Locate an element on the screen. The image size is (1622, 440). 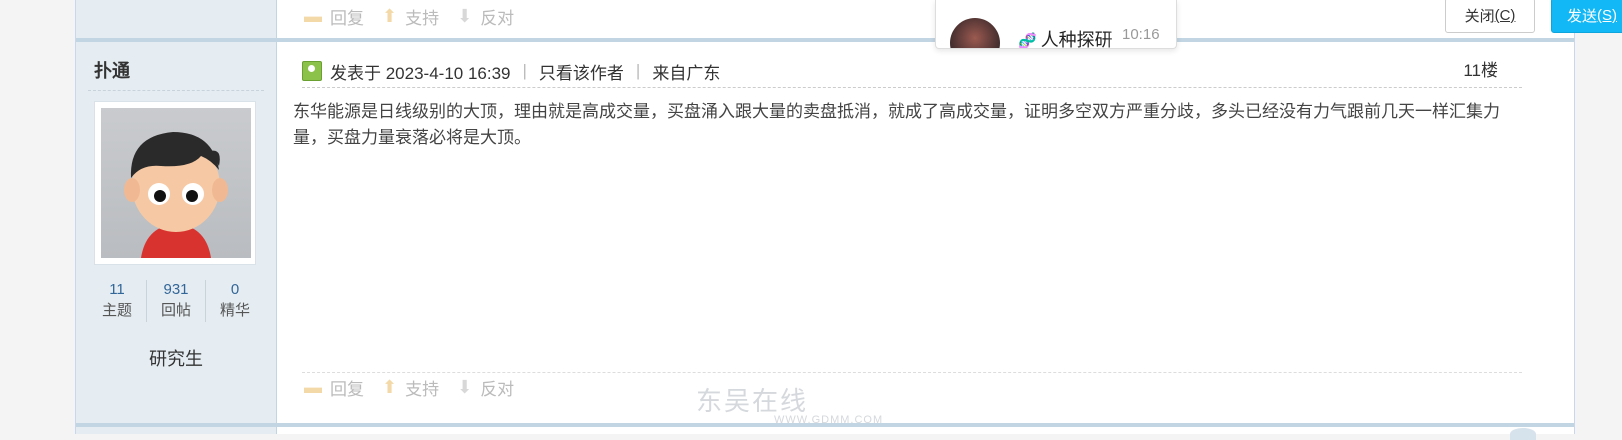
stat-label: 回帖 is located at coordinates (175, 310).